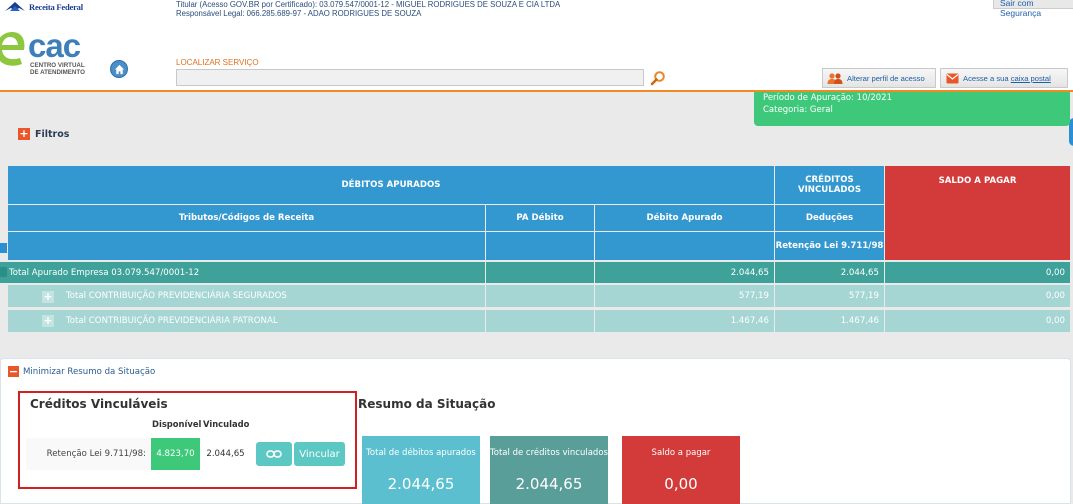 This screenshot has width=1073, height=504. What do you see at coordinates (798, 110) in the screenshot?
I see `categoria: Categoria: Geral` at bounding box center [798, 110].